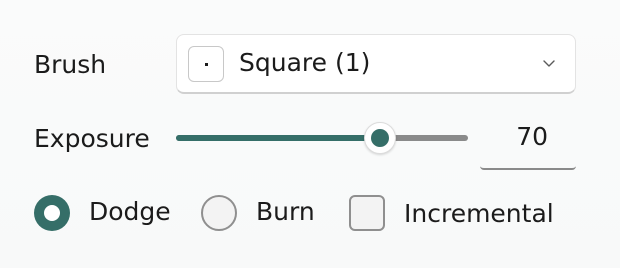 Image resolution: width=620 pixels, height=268 pixels. Describe the element at coordinates (479, 213) in the screenshot. I see `incremental-label: Incremental` at that location.